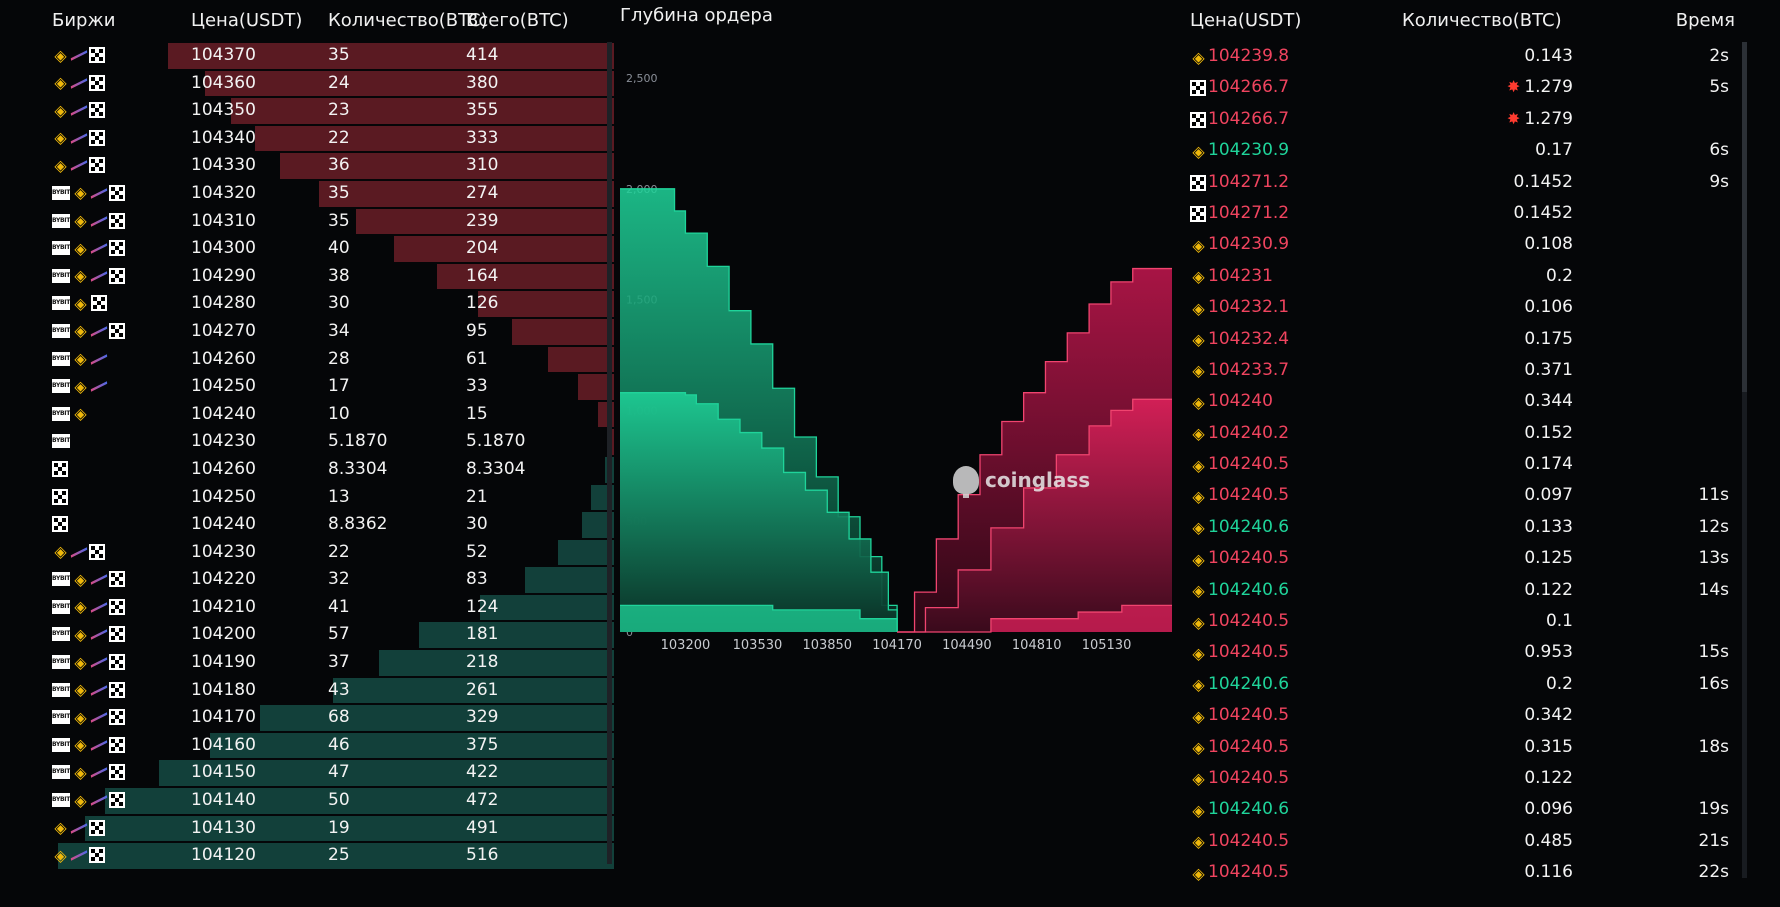 The height and width of the screenshot is (907, 1780). I want to click on bid-row: BYBIT ◈ 104220 32 83, so click(333, 580).